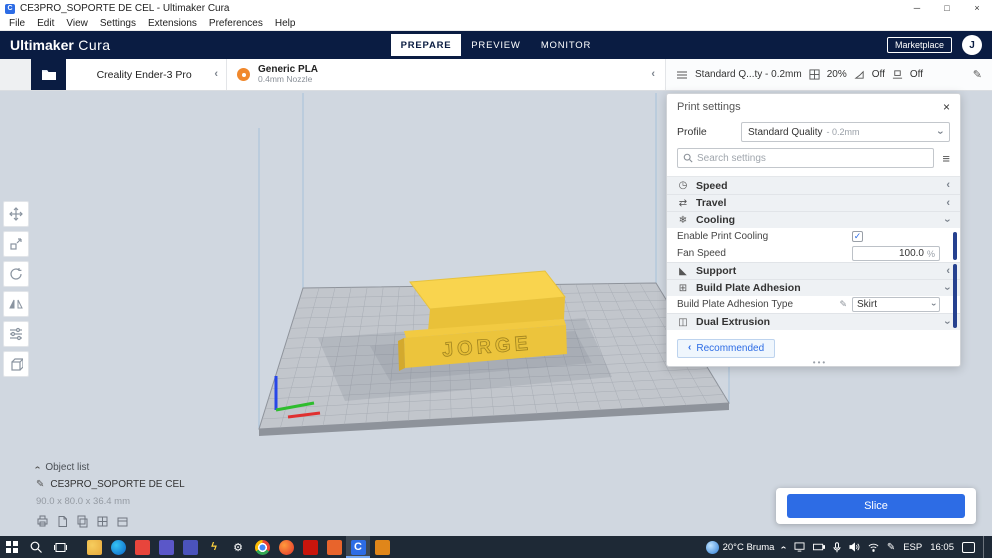 This screenshot has width=992, height=558. What do you see at coordinates (683, 271) in the screenshot?
I see `support-category-icon: ◣` at bounding box center [683, 271].